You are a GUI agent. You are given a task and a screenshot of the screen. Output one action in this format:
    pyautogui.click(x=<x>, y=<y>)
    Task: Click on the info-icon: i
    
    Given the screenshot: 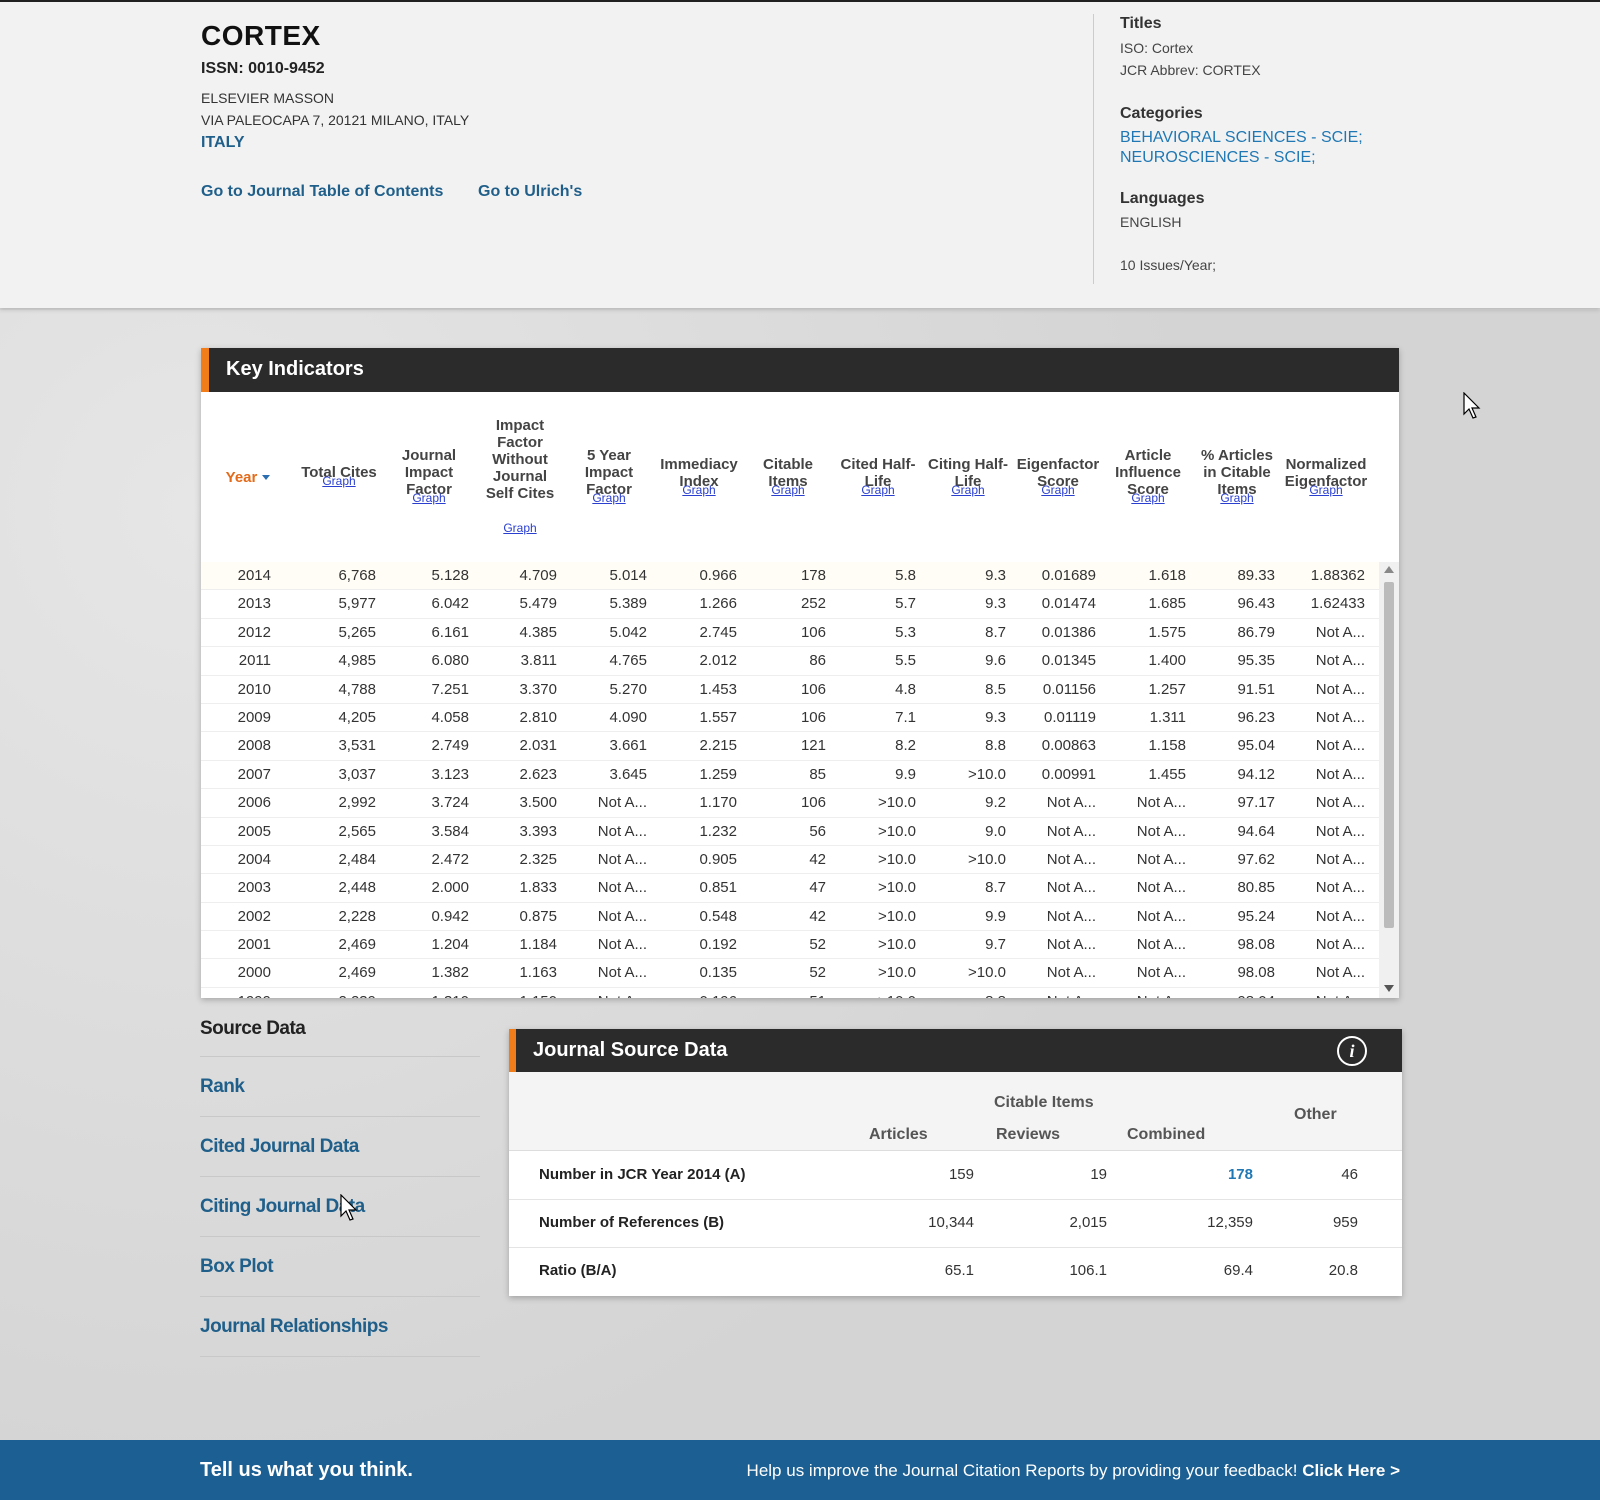 What is the action you would take?
    pyautogui.click(x=1352, y=1051)
    